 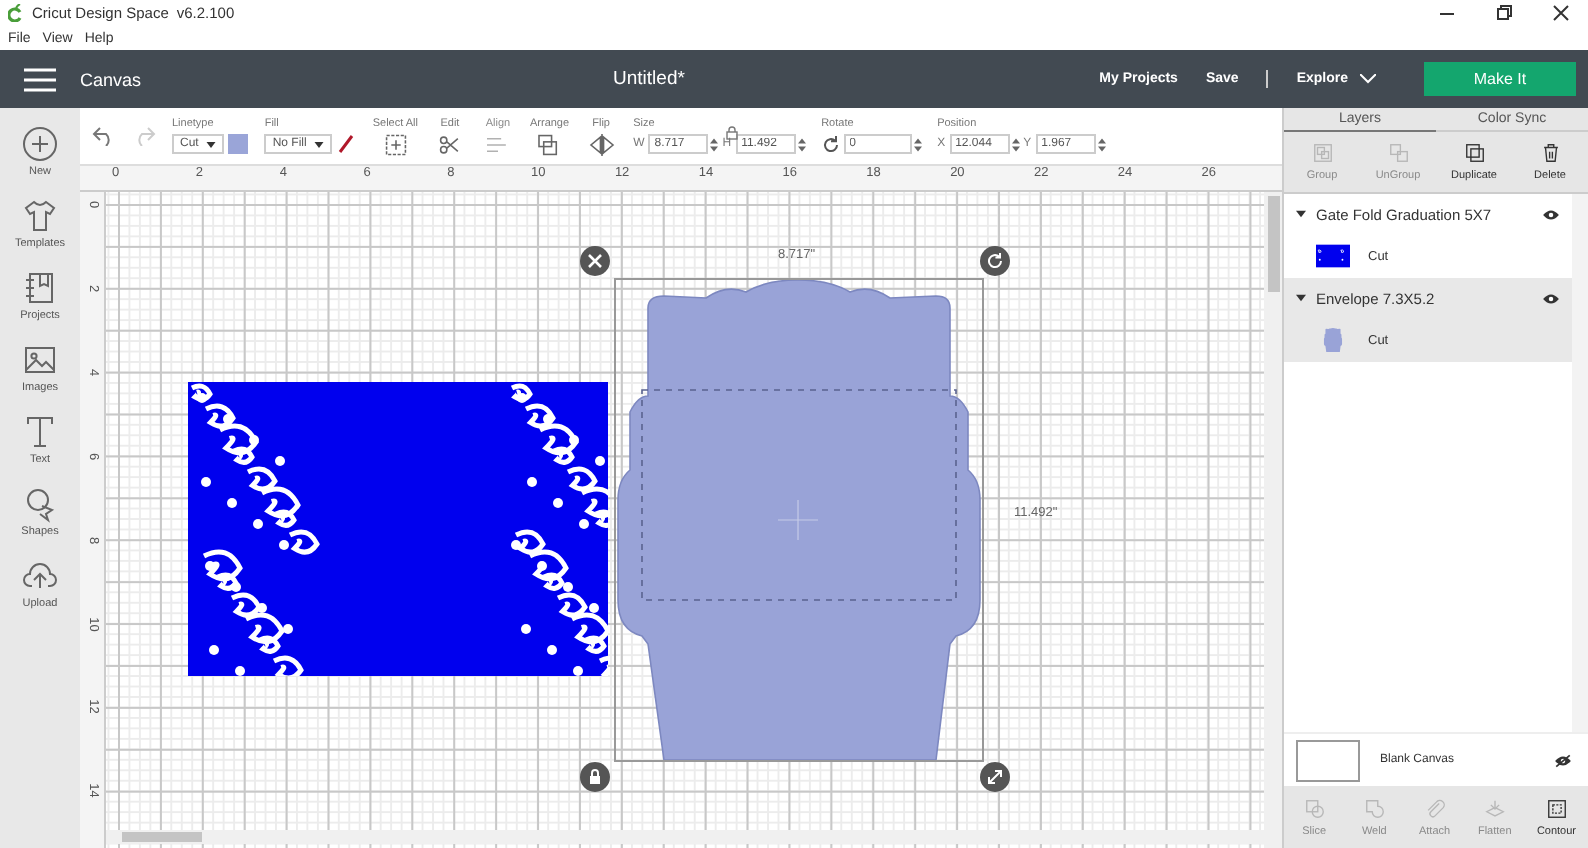 What do you see at coordinates (1474, 153) in the screenshot?
I see `duplicate-icon` at bounding box center [1474, 153].